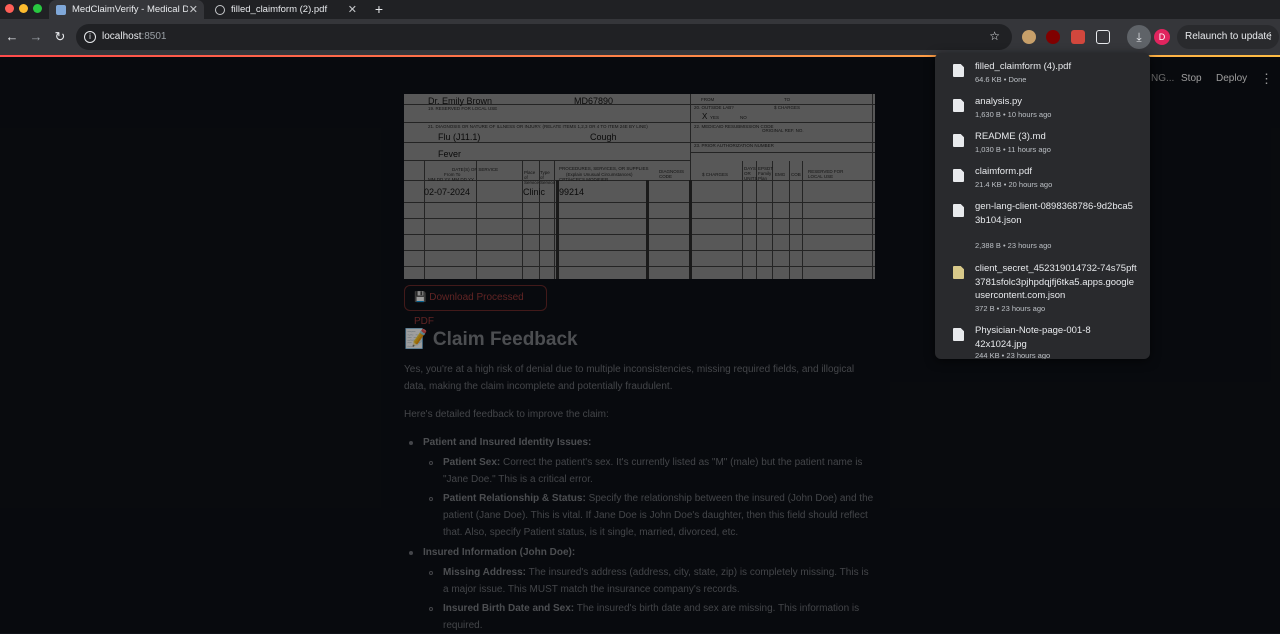  I want to click on downloads-button: ⤓, so click(1139, 37).